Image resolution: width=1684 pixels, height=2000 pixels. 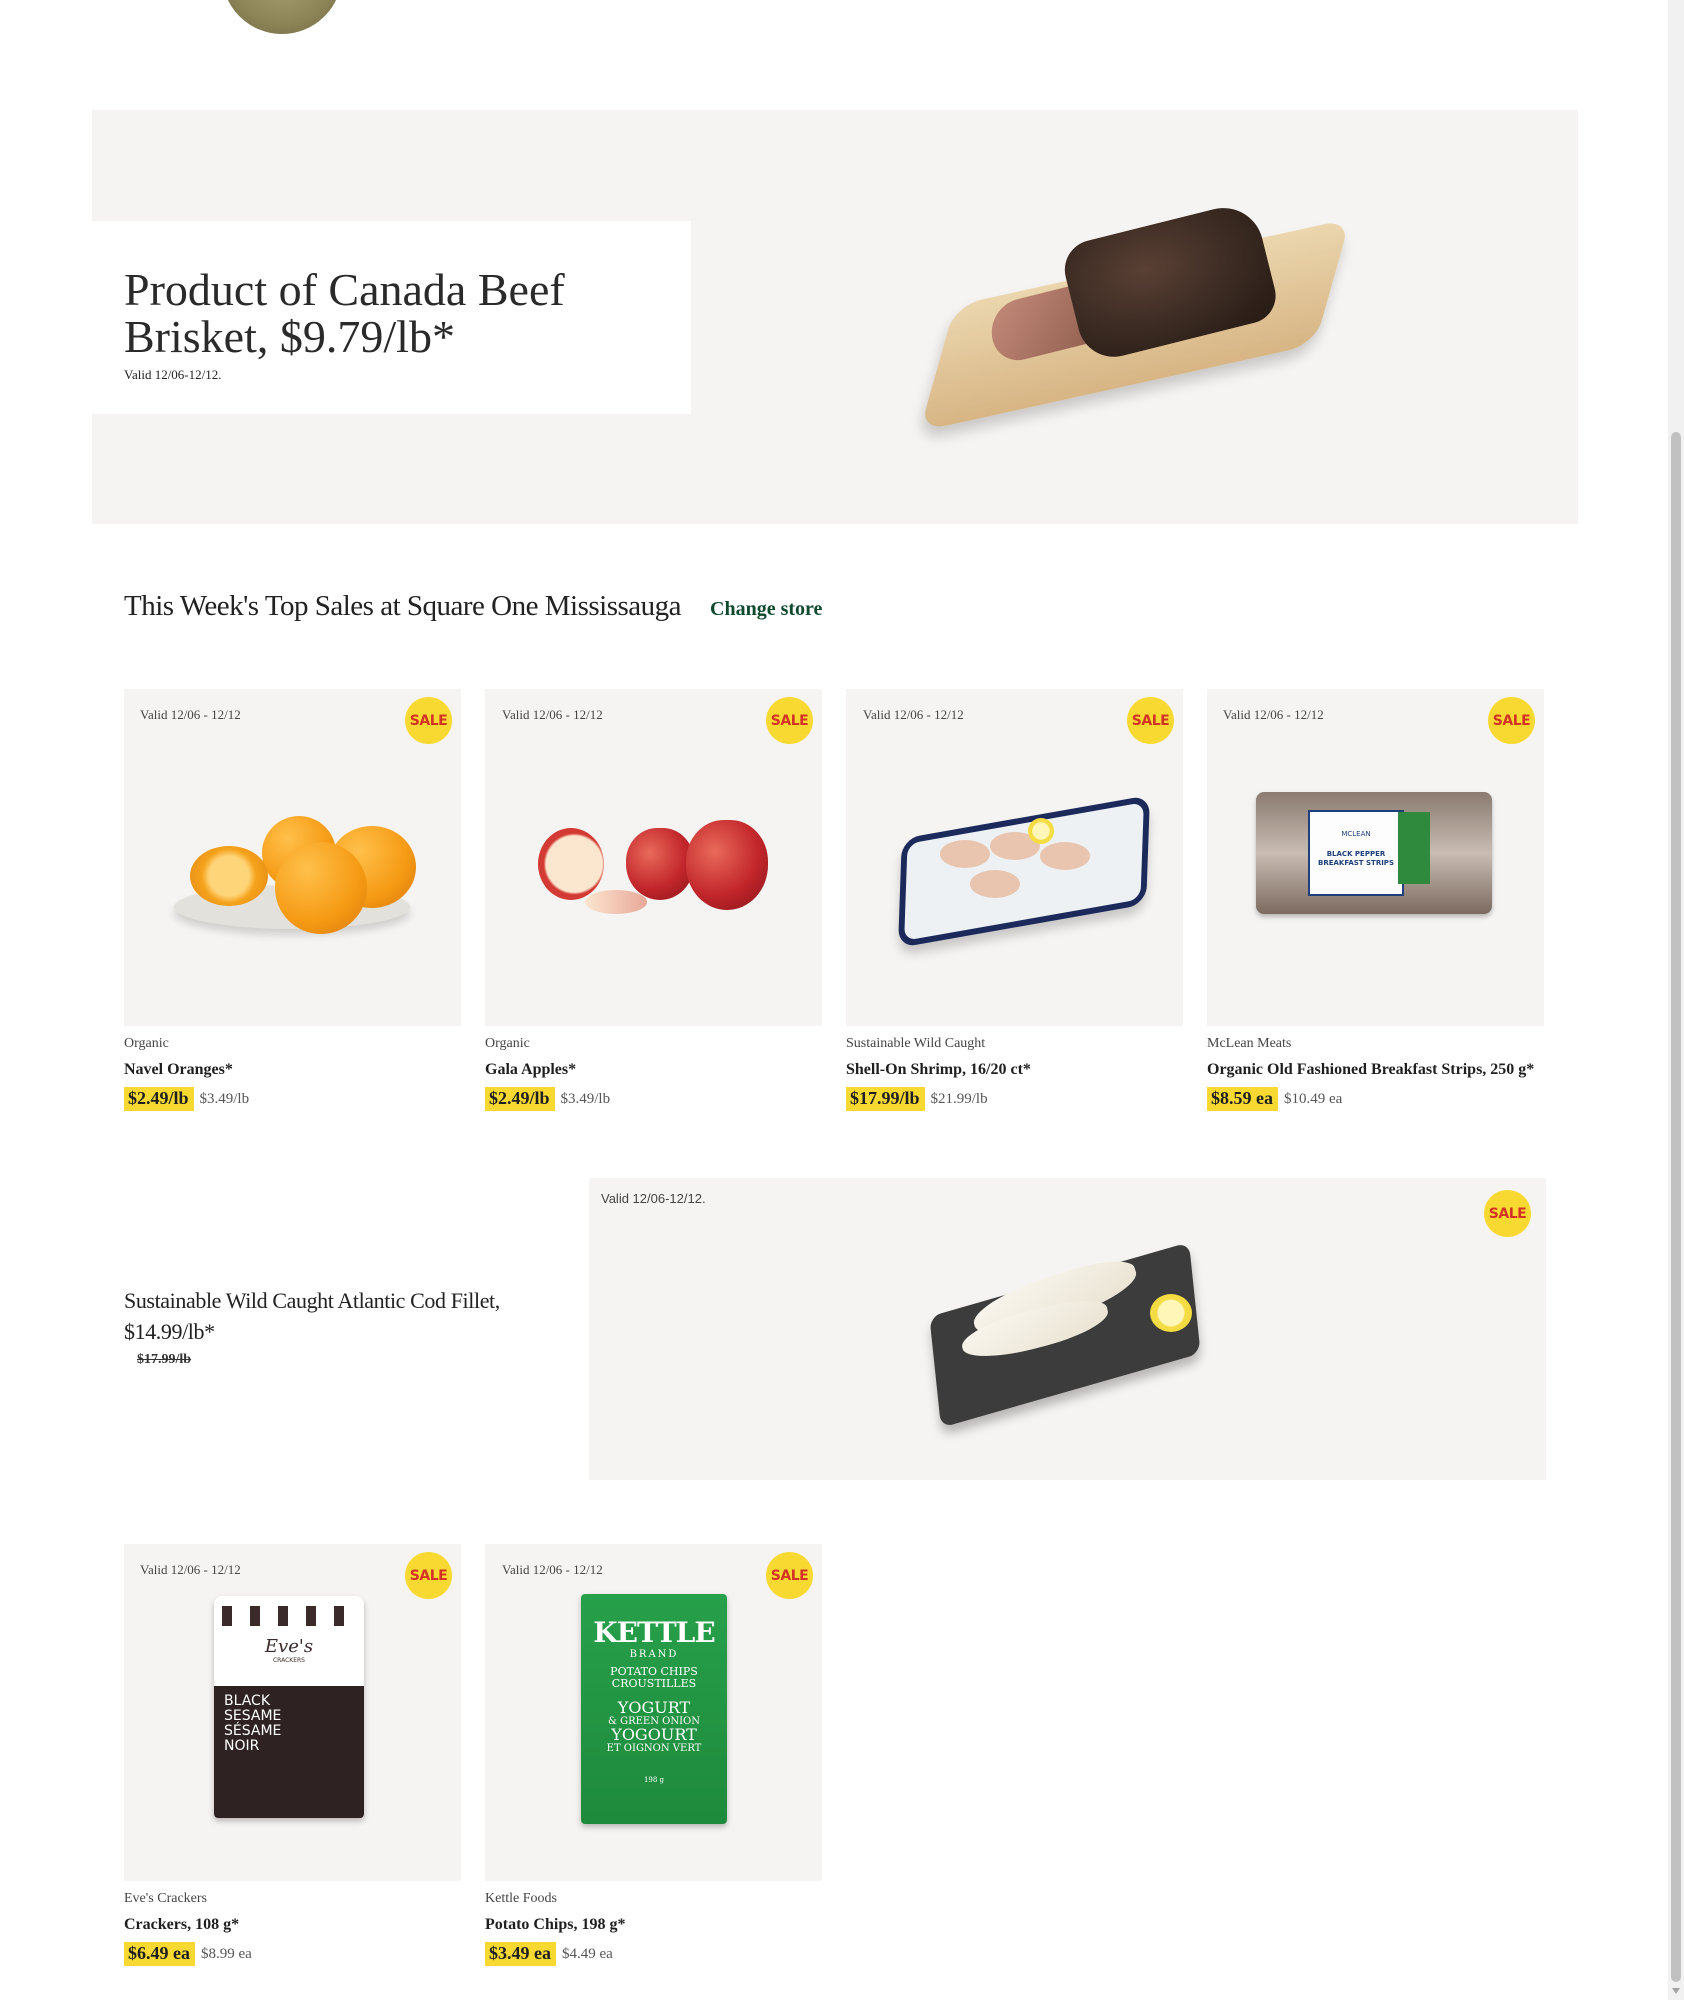 I want to click on crackers-sub: CRACKERS, so click(x=288, y=1660).